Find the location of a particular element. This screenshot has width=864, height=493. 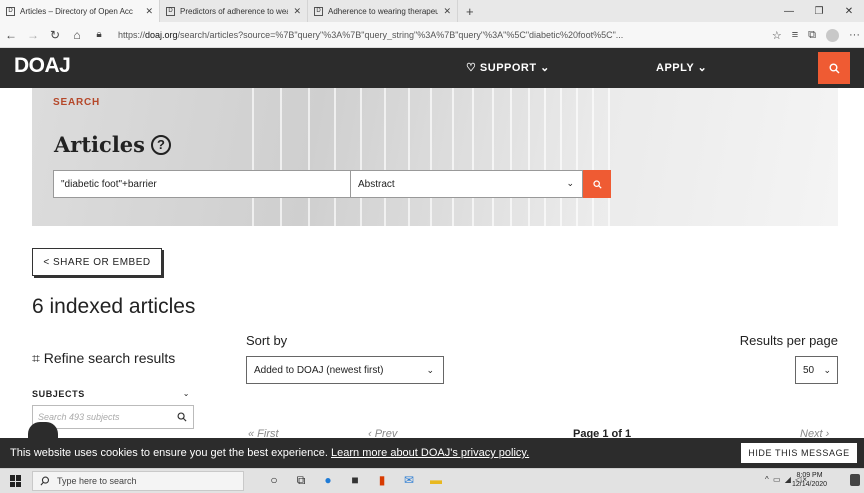

tab-adherence: D Adherence to wearing therapeu ✕ is located at coordinates (383, 11).